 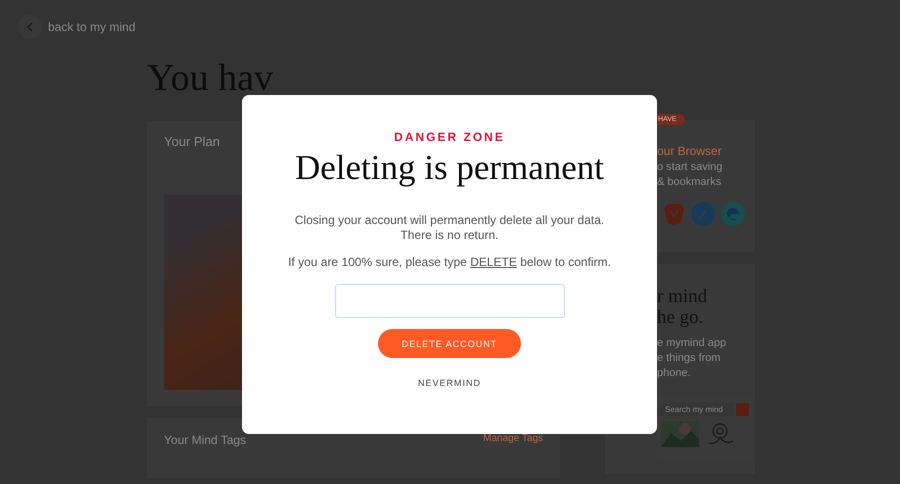 I want to click on card-title: Your Mind Tags, so click(x=205, y=440).